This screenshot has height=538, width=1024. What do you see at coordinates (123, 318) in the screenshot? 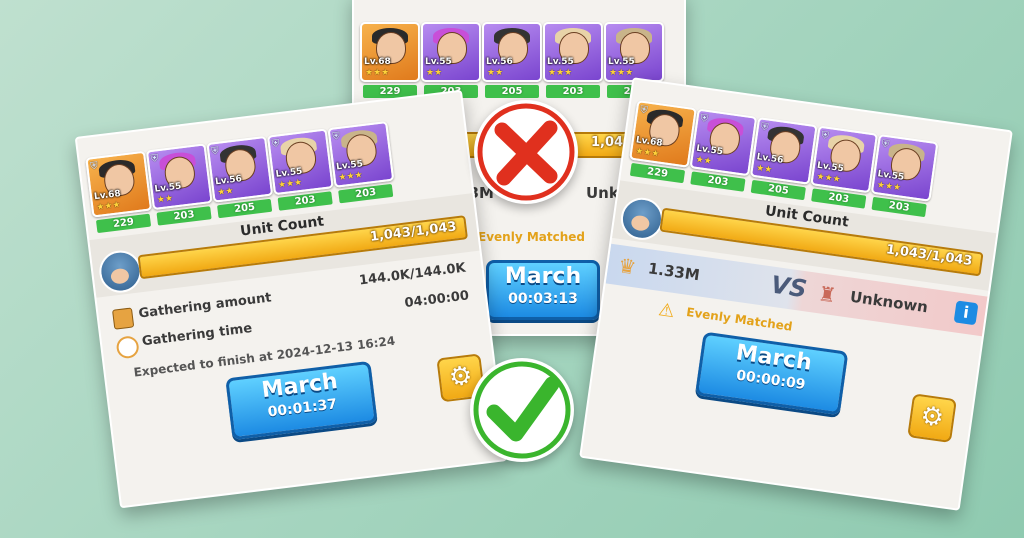
I see `wood-icon` at bounding box center [123, 318].